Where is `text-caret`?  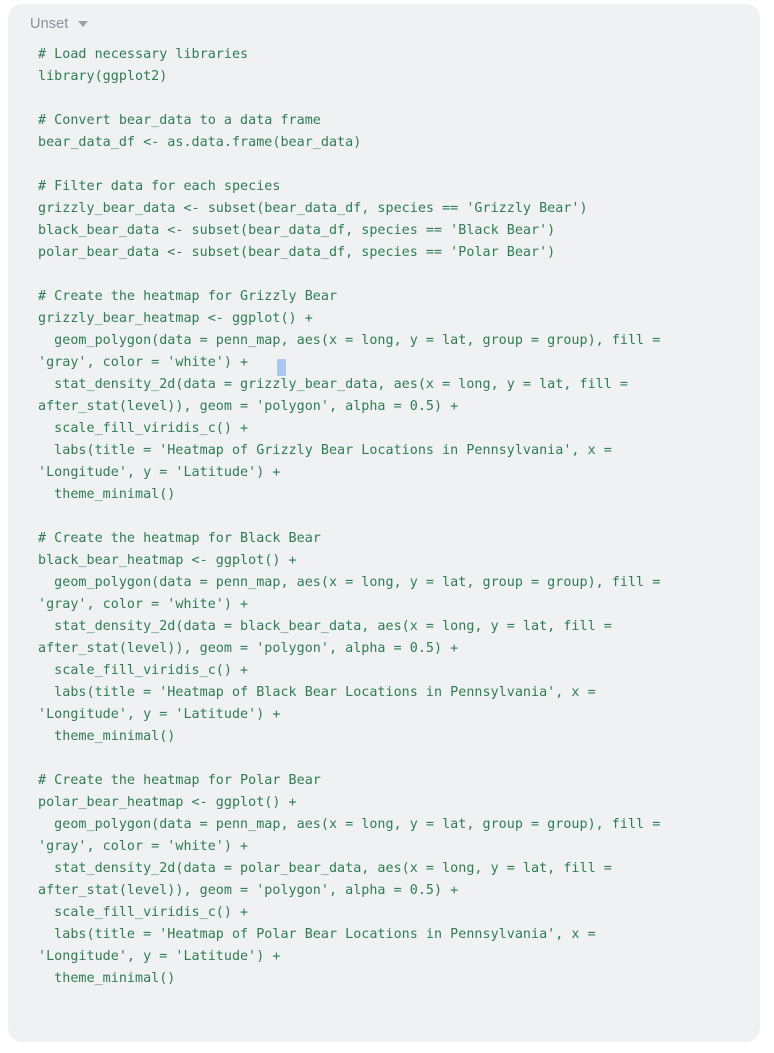
text-caret is located at coordinates (281, 367).